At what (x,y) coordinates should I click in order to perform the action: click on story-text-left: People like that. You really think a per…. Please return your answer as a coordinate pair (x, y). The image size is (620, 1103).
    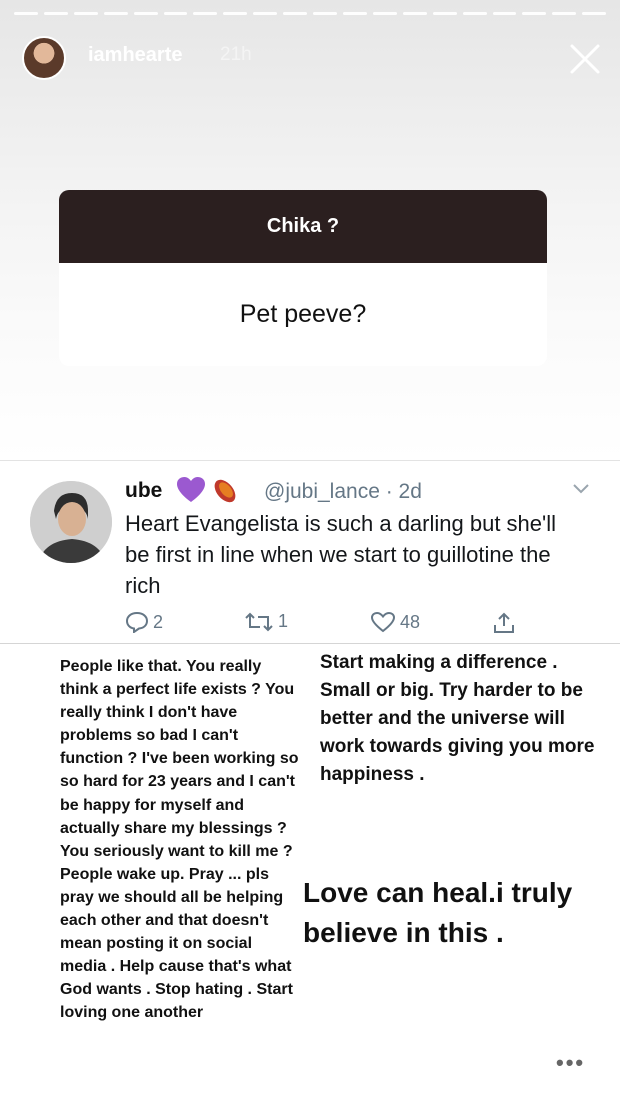
    Looking at the image, I should click on (179, 840).